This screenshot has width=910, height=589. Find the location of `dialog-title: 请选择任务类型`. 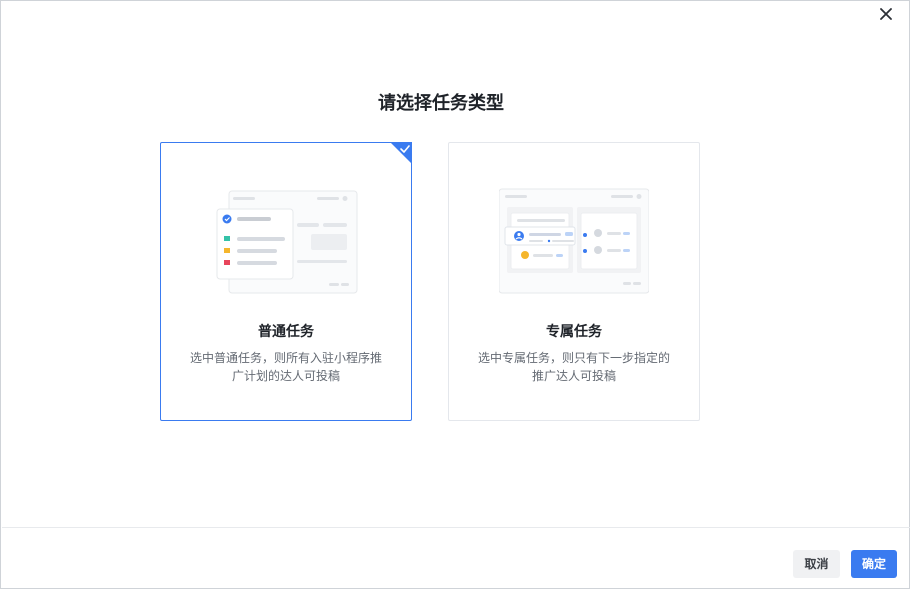

dialog-title: 请选择任务类型 is located at coordinates (441, 103).